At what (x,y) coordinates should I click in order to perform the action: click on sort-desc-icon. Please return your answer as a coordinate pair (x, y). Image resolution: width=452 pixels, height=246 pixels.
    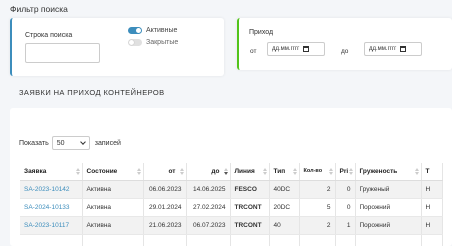
    Looking at the image, I should click on (225, 171).